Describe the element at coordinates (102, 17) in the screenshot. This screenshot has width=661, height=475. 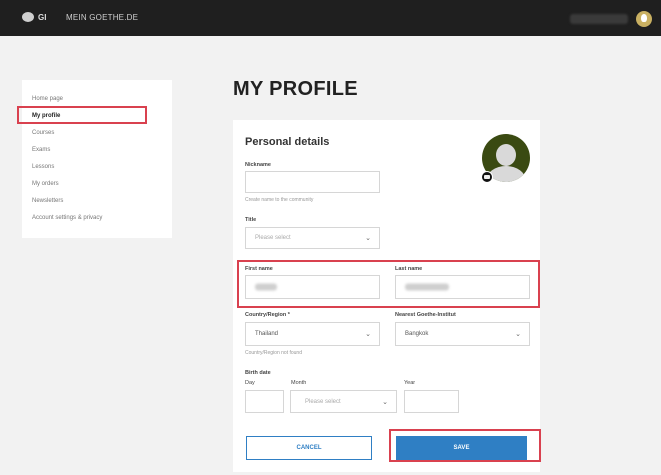
I see `site-title: MEIN GOETHE.DE` at that location.